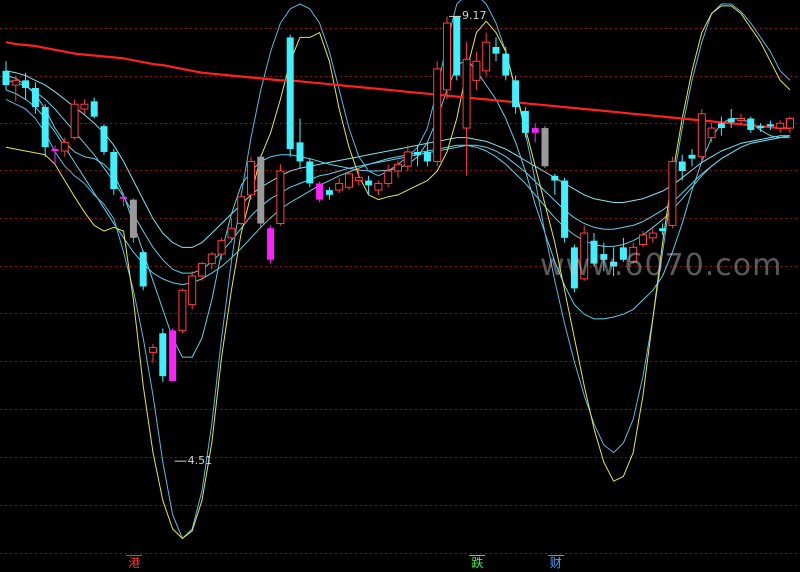  I want to click on event-marker-cai: 财, so click(555, 562).